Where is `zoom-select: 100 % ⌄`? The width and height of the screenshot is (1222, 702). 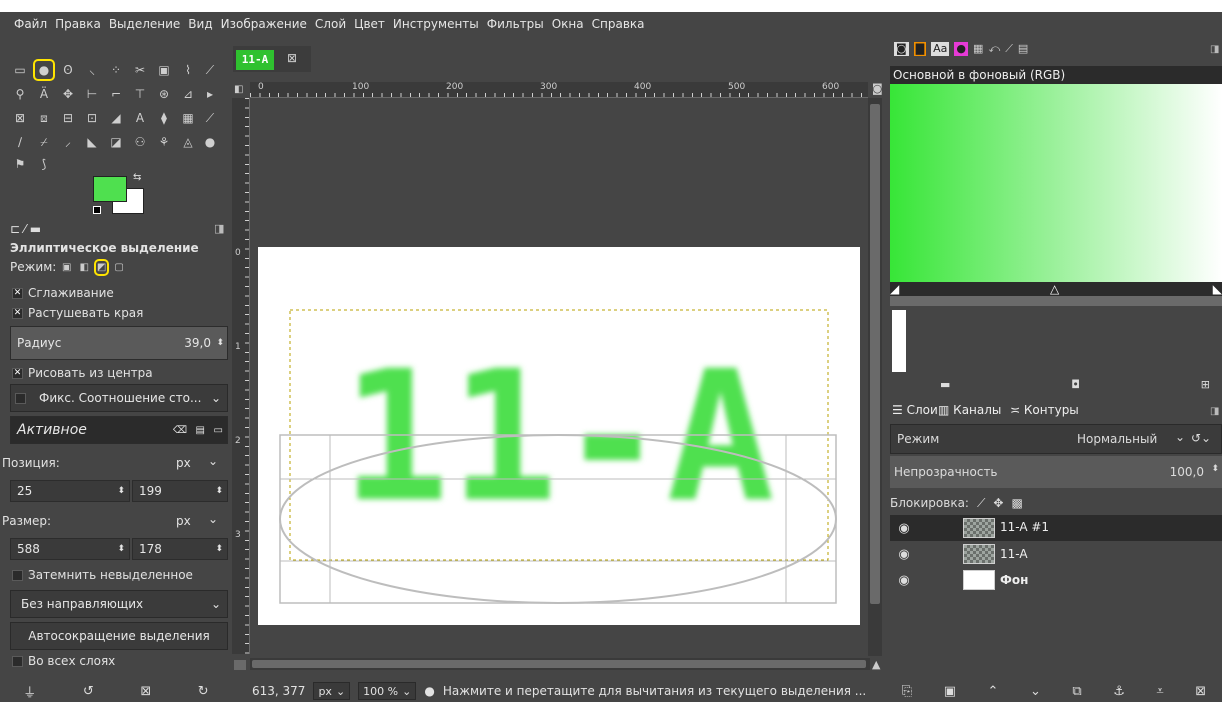
zoom-select: 100 % ⌄ is located at coordinates (387, 691).